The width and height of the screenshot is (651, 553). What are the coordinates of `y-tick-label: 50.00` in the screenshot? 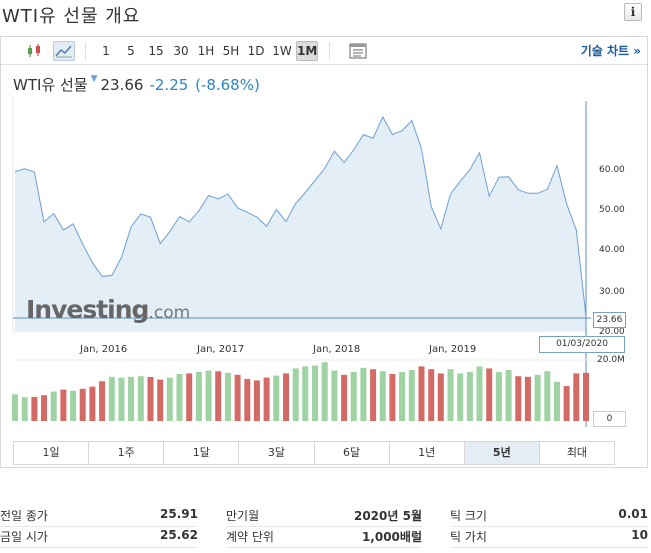 It's located at (612, 210).